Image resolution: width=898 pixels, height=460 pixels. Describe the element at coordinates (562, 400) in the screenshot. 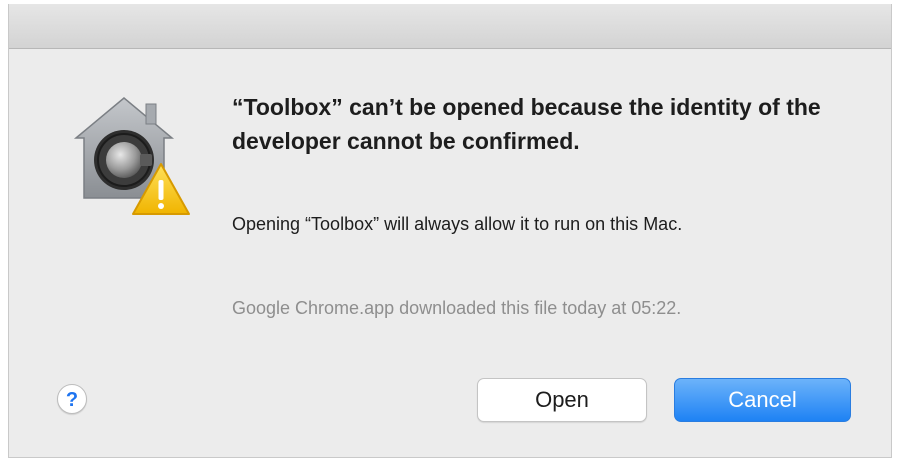

I see `open-button: Open` at that location.